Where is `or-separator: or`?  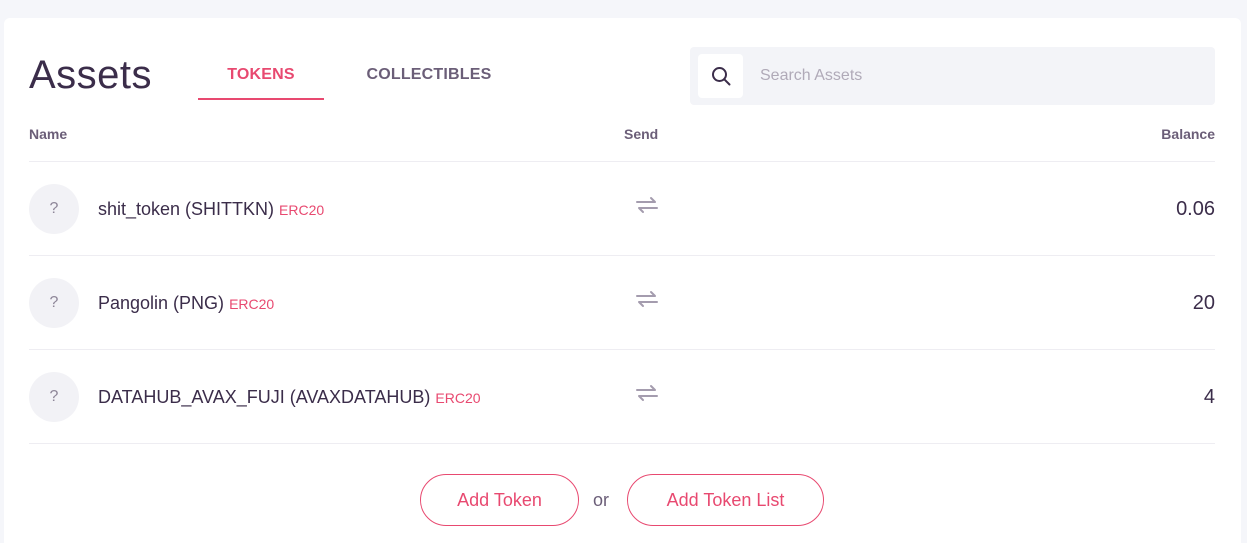
or-separator: or is located at coordinates (601, 500).